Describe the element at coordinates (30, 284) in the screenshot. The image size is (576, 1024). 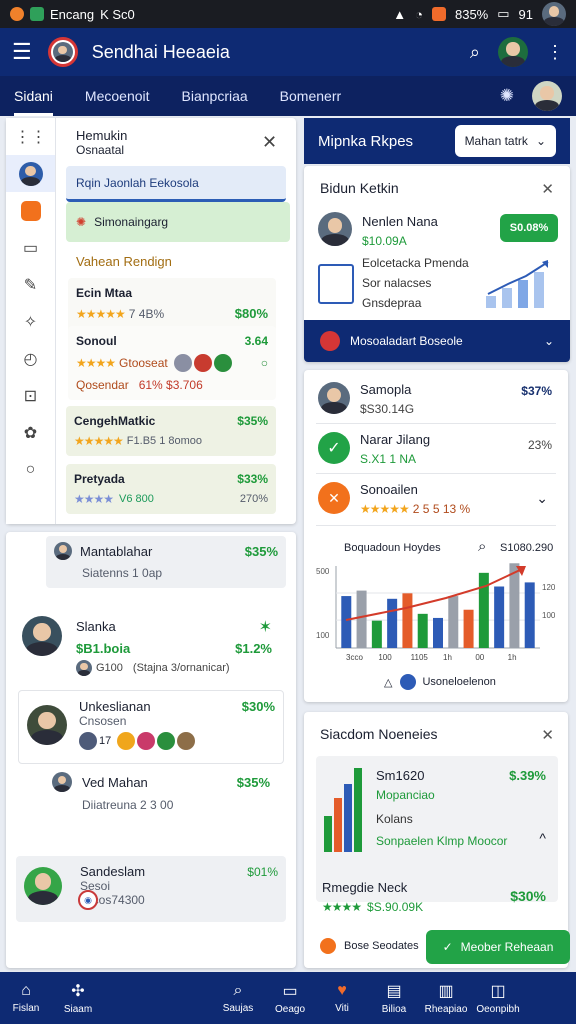
I see `pencil-icon: ✎` at that location.